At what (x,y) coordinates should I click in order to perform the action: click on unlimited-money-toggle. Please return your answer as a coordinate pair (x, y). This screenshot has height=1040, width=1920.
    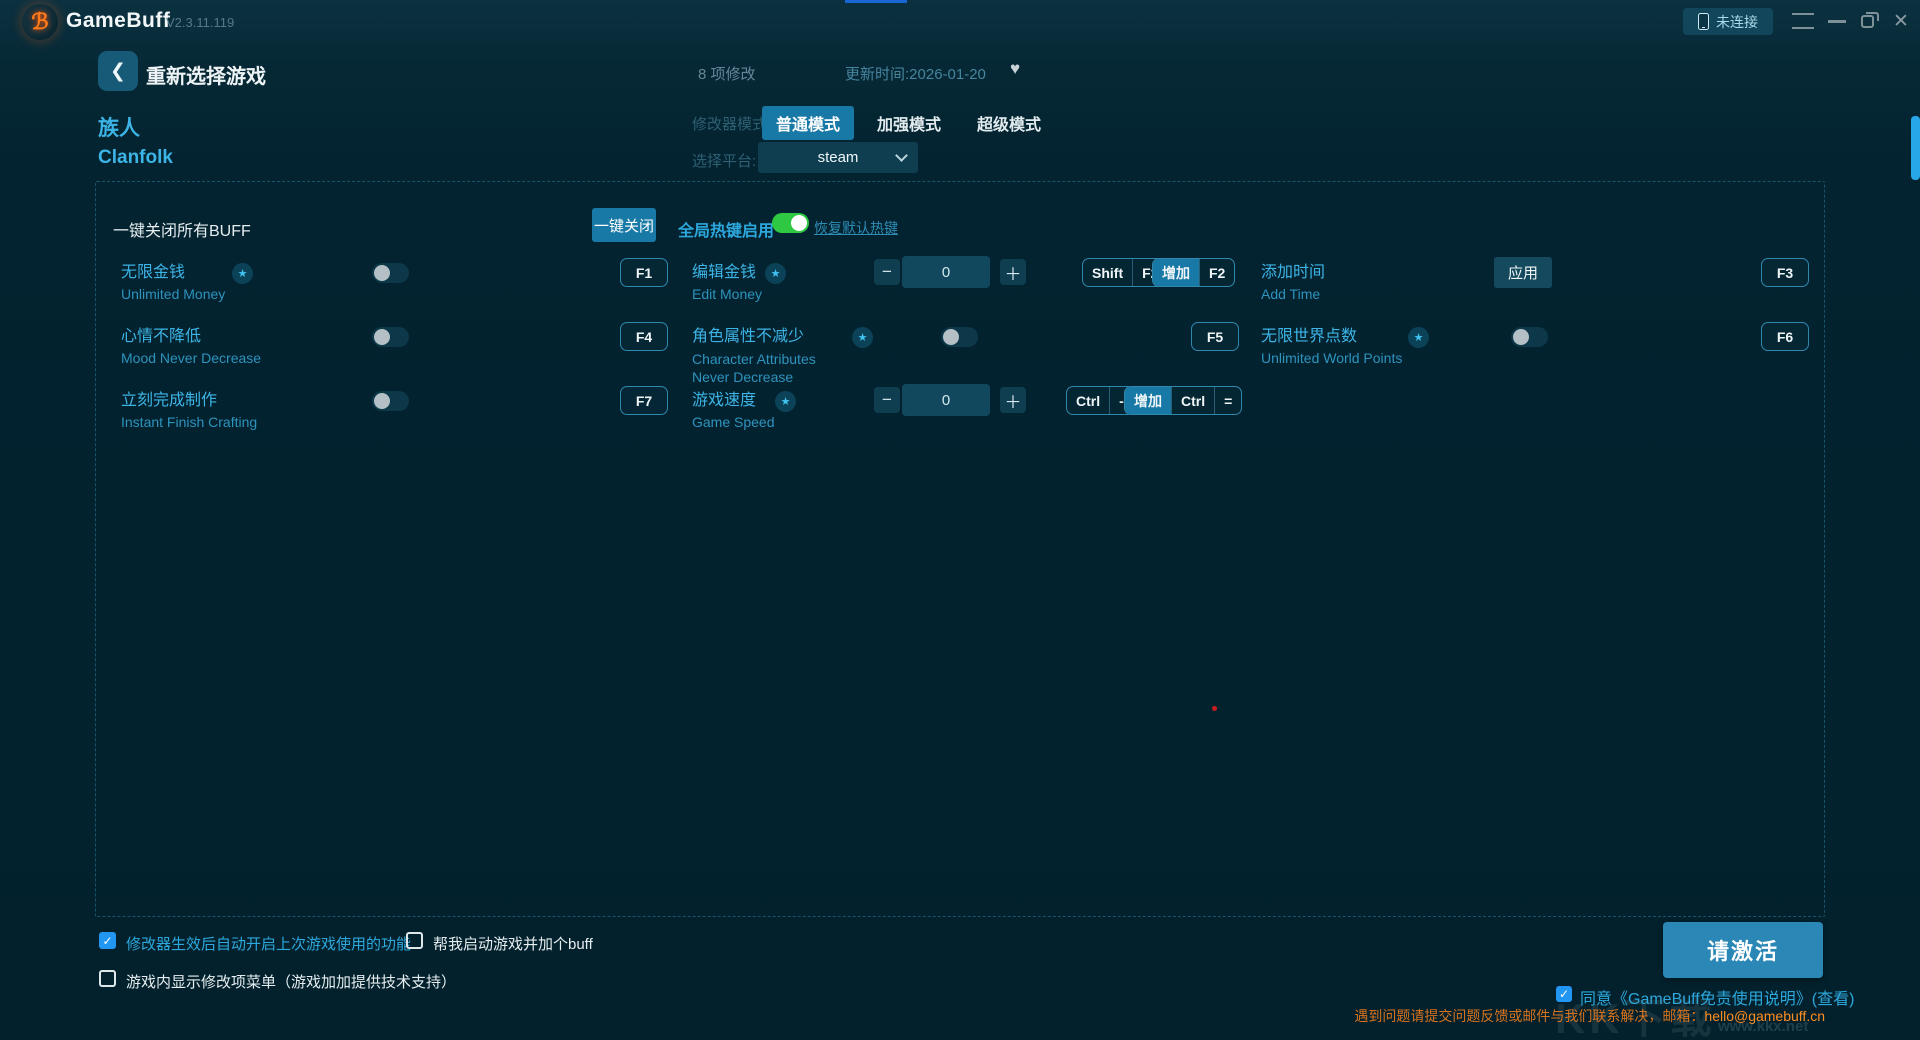
    Looking at the image, I should click on (390, 273).